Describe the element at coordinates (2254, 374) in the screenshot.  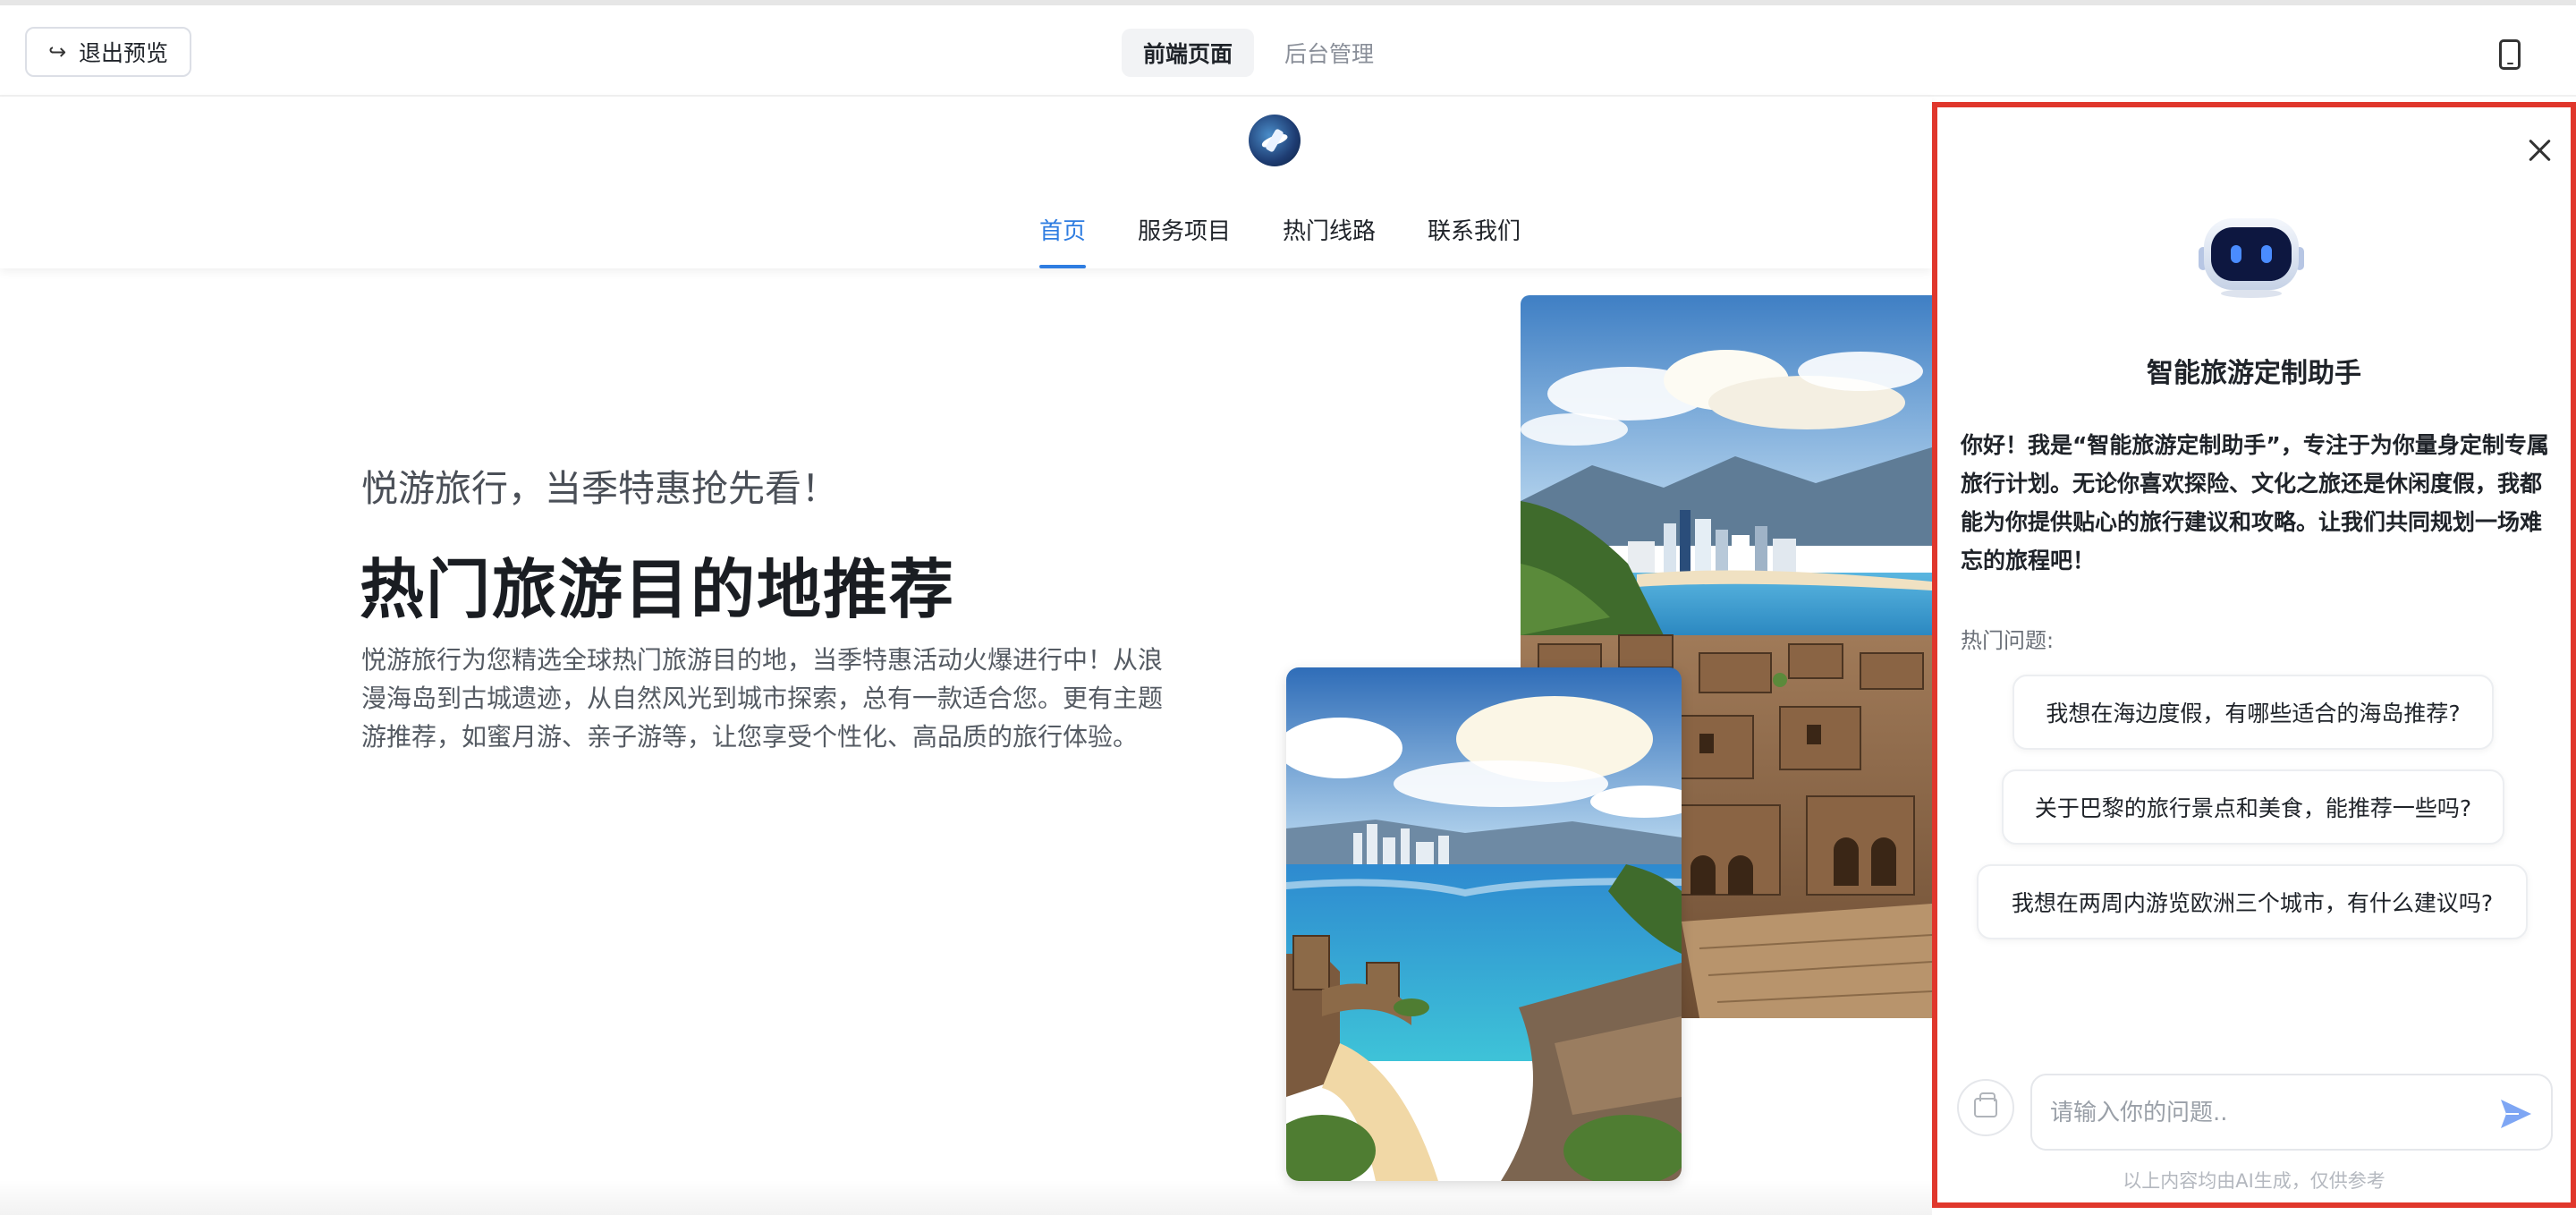
I see `assistant-title: 智能旅游定制助手` at that location.